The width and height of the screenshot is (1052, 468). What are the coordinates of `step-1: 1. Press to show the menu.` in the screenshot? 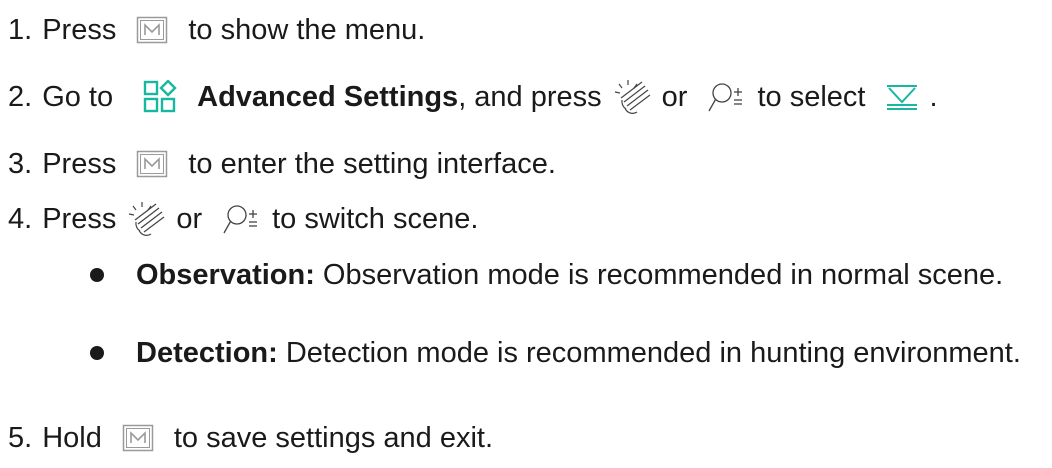 It's located at (216, 30).